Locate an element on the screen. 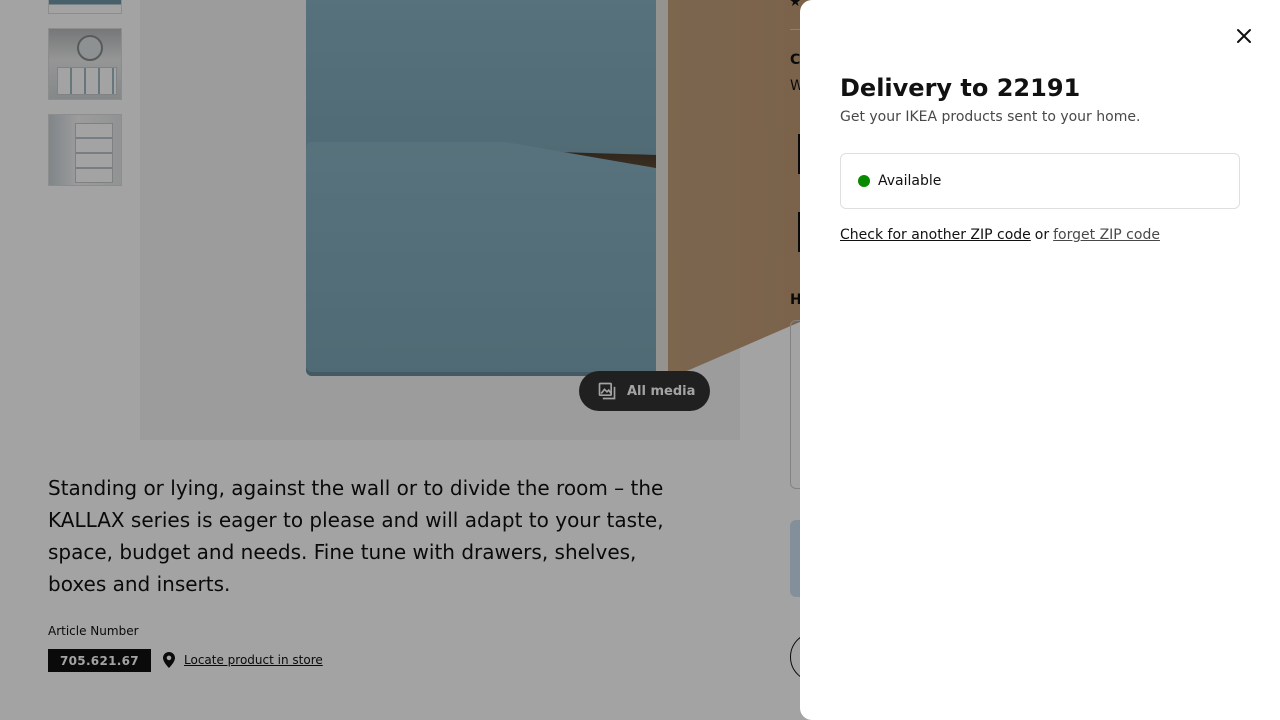  status-dot-icon is located at coordinates (864, 181).